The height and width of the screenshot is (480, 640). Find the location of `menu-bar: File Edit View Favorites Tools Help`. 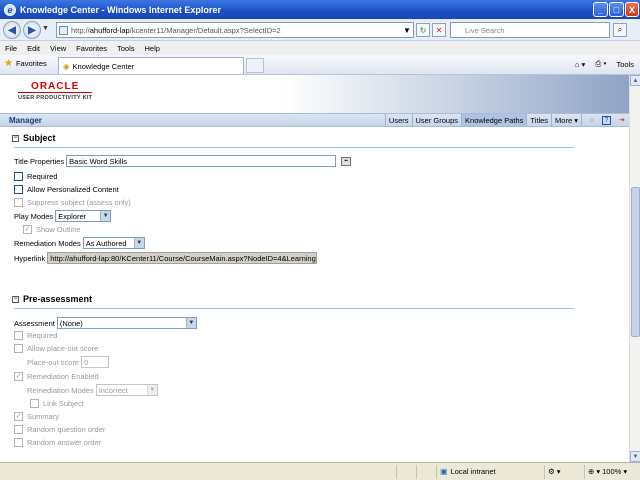

menu-bar: File Edit View Favorites Tools Help is located at coordinates (320, 48).